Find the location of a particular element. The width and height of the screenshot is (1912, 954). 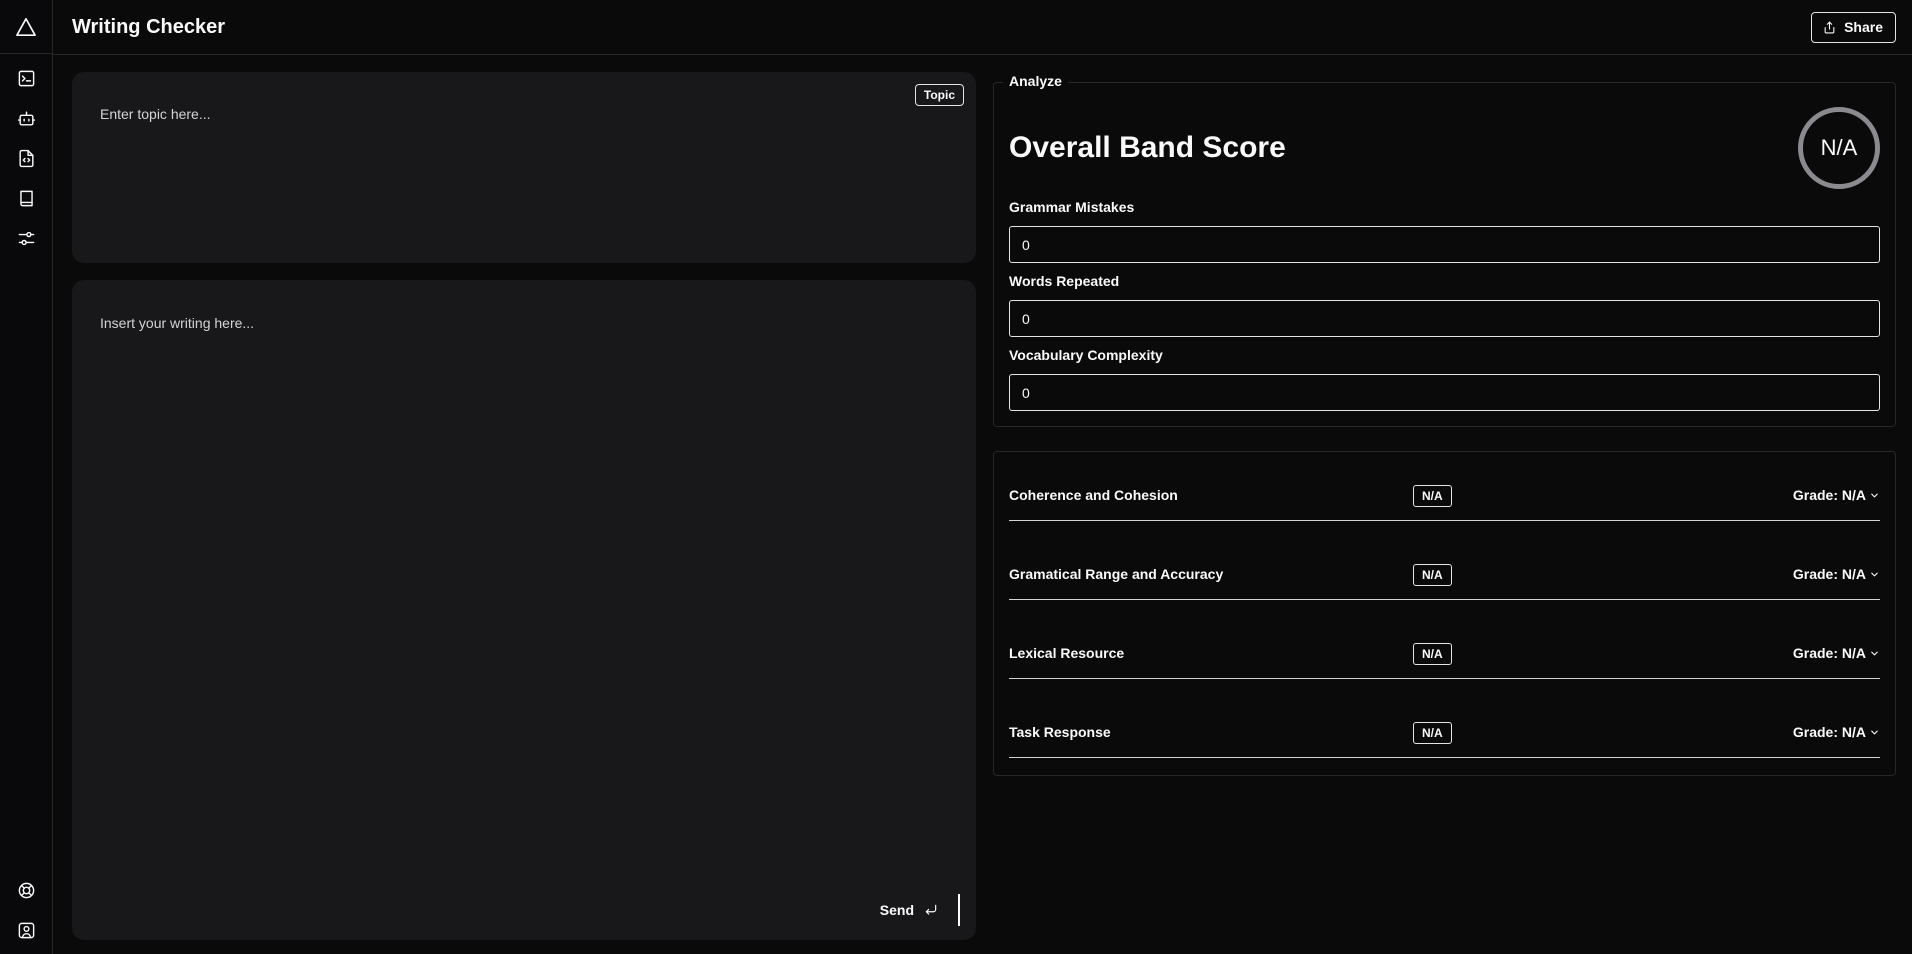

sidebar-item-help is located at coordinates (26, 890).